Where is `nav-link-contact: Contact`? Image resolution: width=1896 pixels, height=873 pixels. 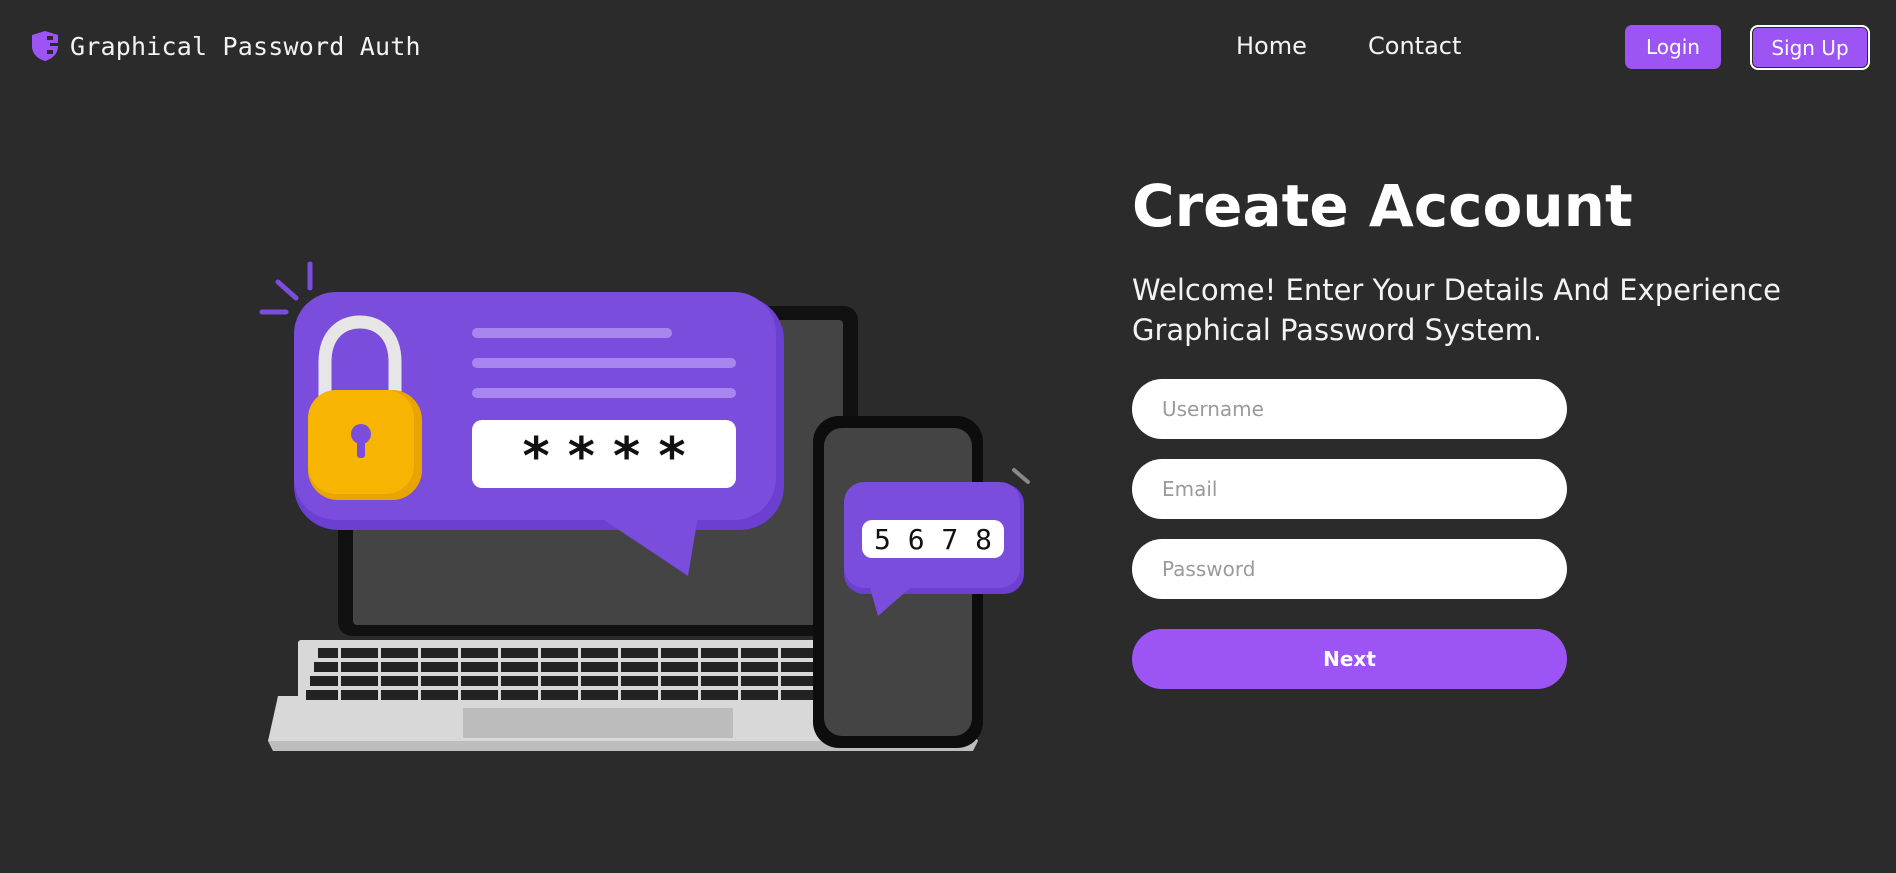 nav-link-contact: Contact is located at coordinates (1414, 46).